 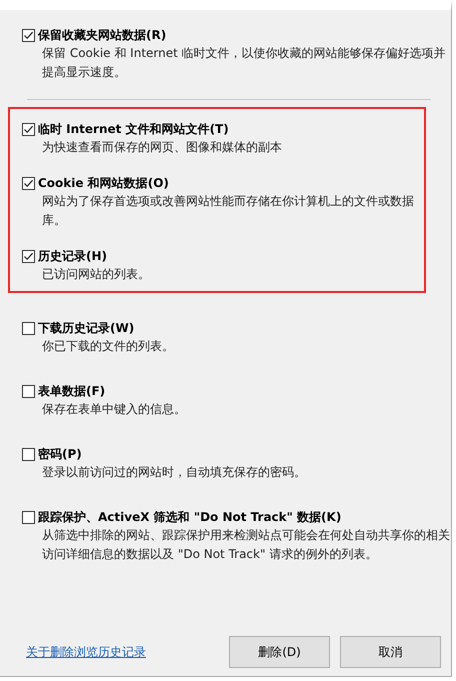 I want to click on option-label: 下载历史记录(W), so click(x=86, y=328).